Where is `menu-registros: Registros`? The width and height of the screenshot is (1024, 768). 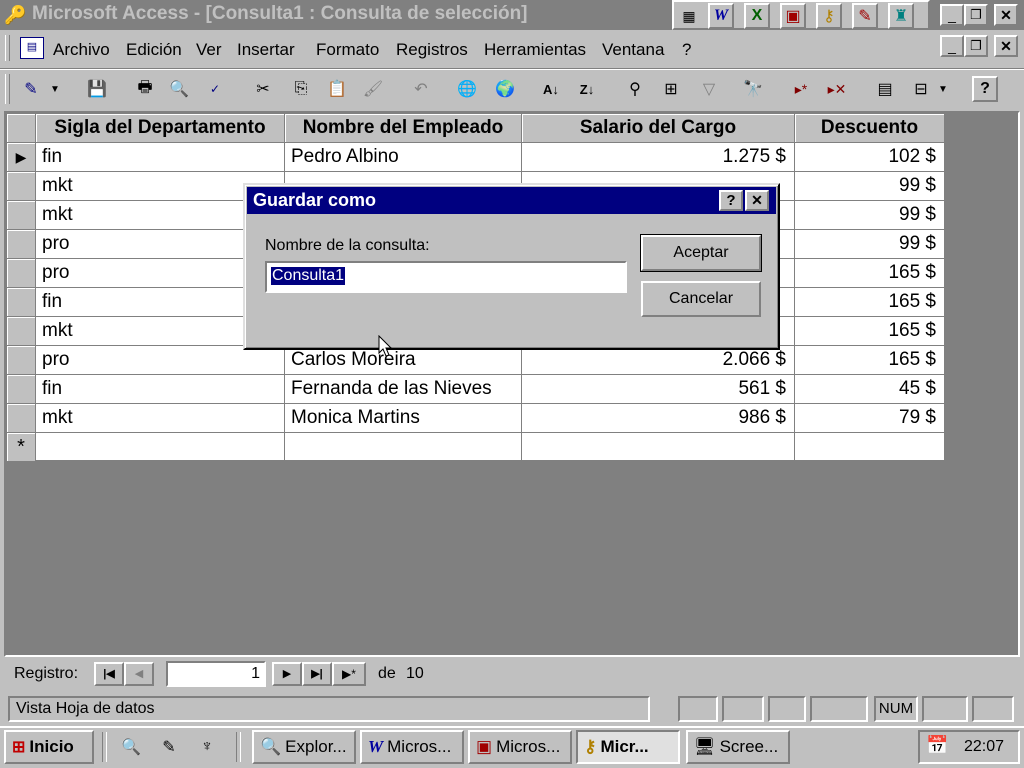 menu-registros: Registros is located at coordinates (432, 50).